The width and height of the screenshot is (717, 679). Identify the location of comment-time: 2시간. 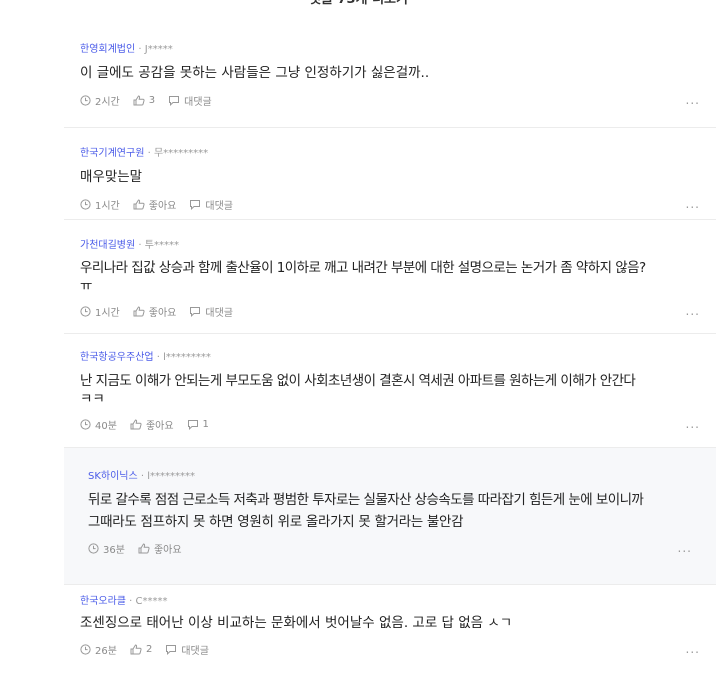
(100, 100).